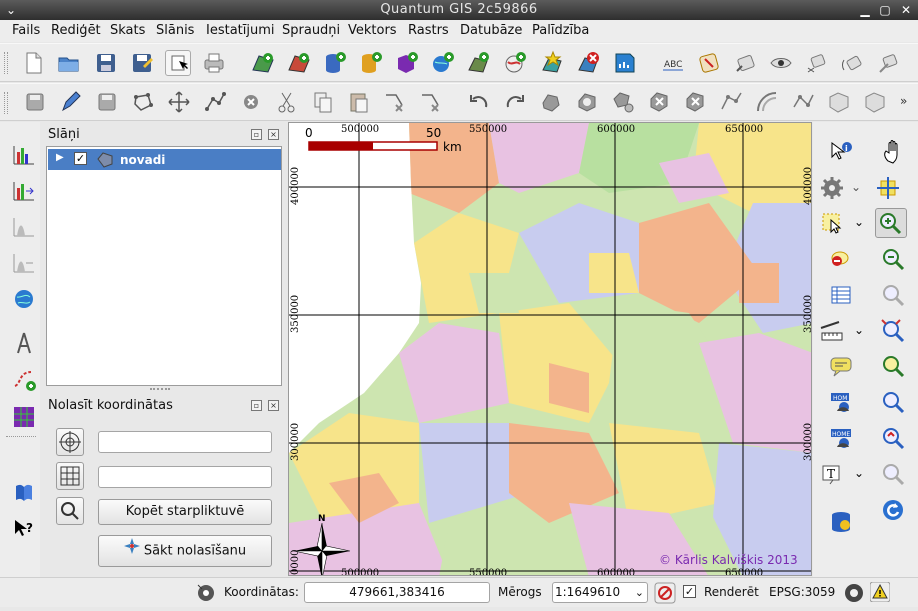 This screenshot has height=611, width=918. What do you see at coordinates (859, 222) in the screenshot?
I see `select-dropdown-icon: ⌄` at bounding box center [859, 222].